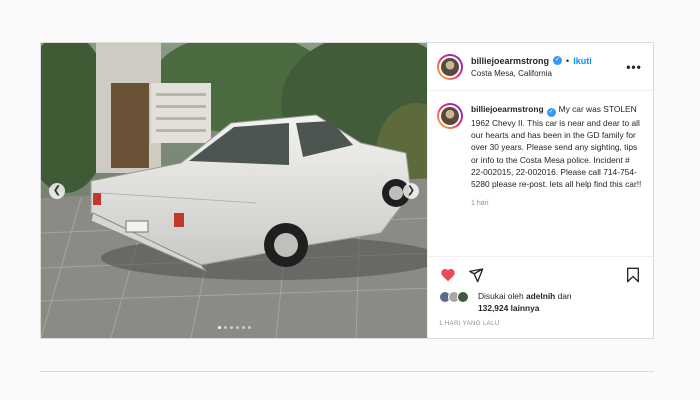  I want to click on caption-avatar, so click(450, 116).